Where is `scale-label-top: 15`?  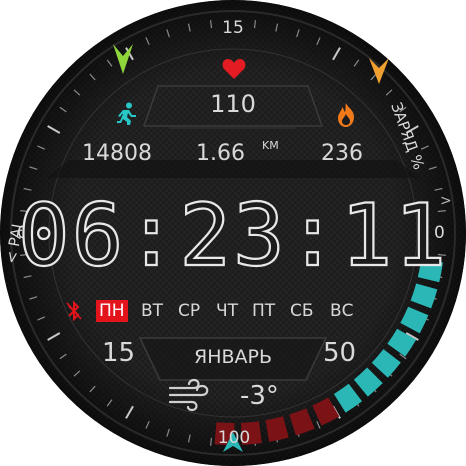 scale-label-top: 15 is located at coordinates (233, 28).